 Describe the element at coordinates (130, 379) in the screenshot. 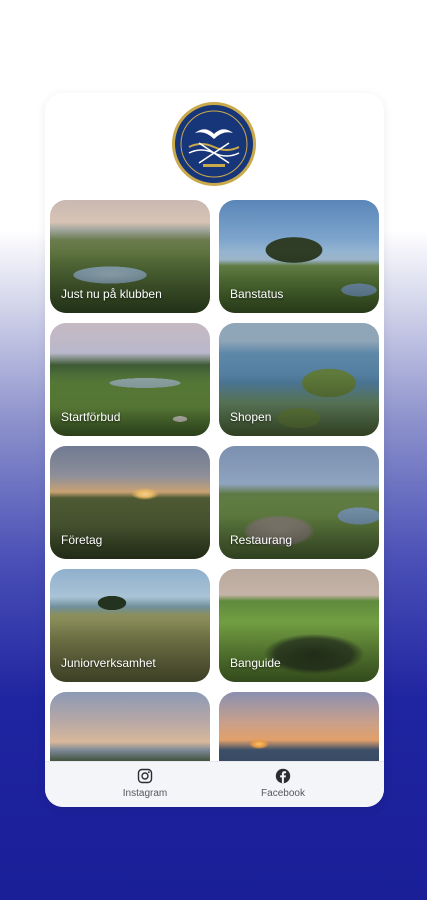

I see `tile-startforbud: Startförbud` at that location.